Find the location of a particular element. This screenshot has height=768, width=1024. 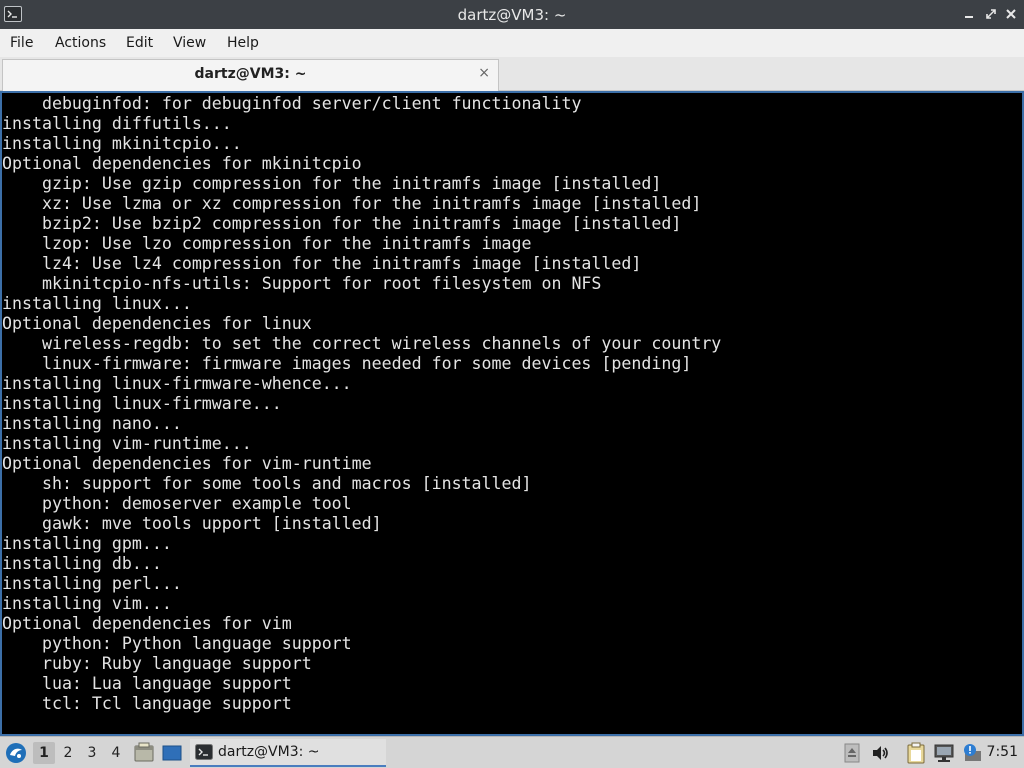

minimize-icon is located at coordinates (969, 14).